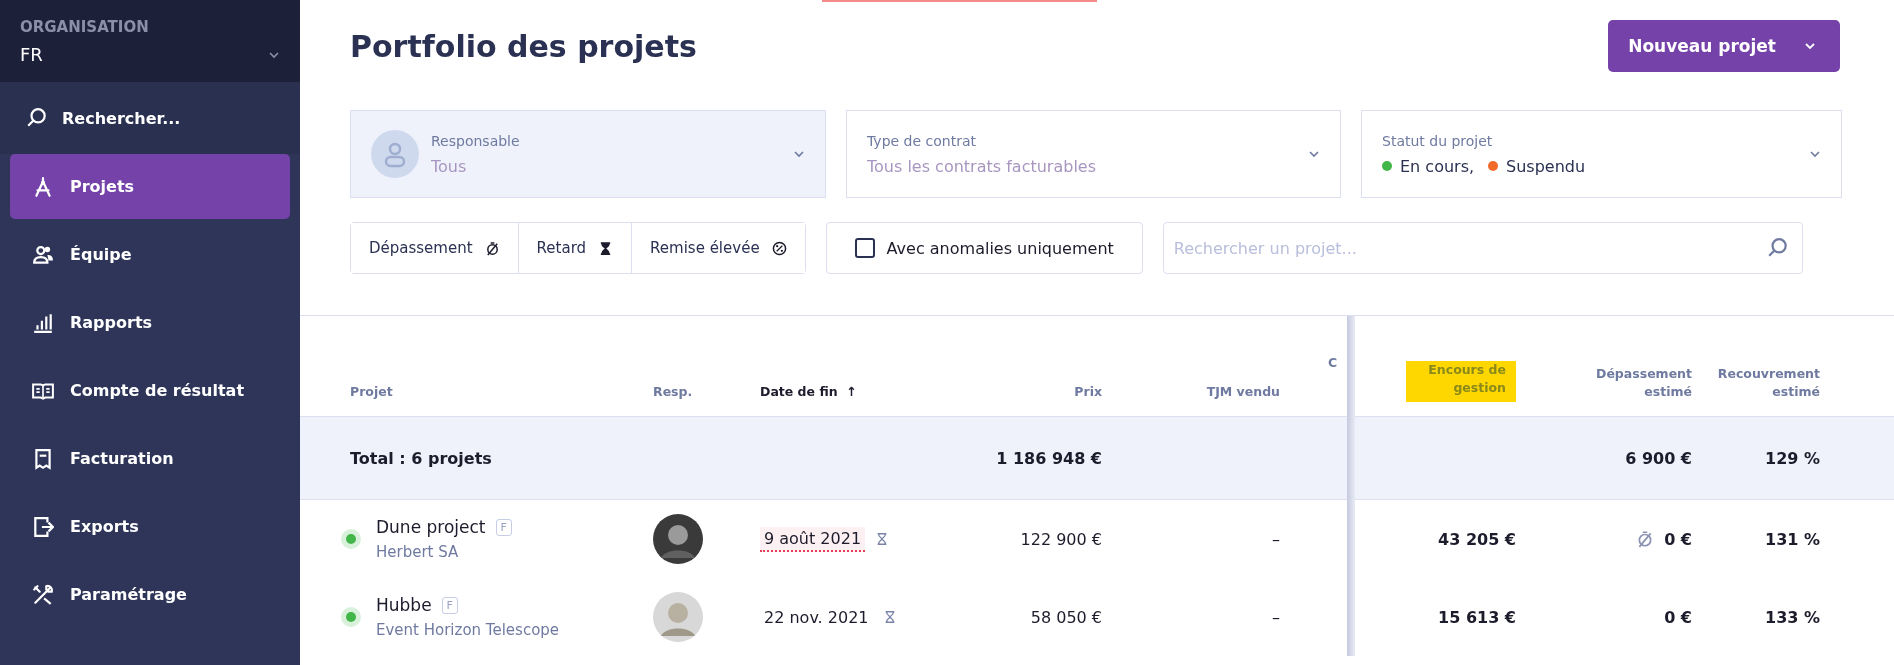 Image resolution: width=1894 pixels, height=665 pixels. What do you see at coordinates (492, 248) in the screenshot?
I see `crossed-stopwatch-icon` at bounding box center [492, 248].